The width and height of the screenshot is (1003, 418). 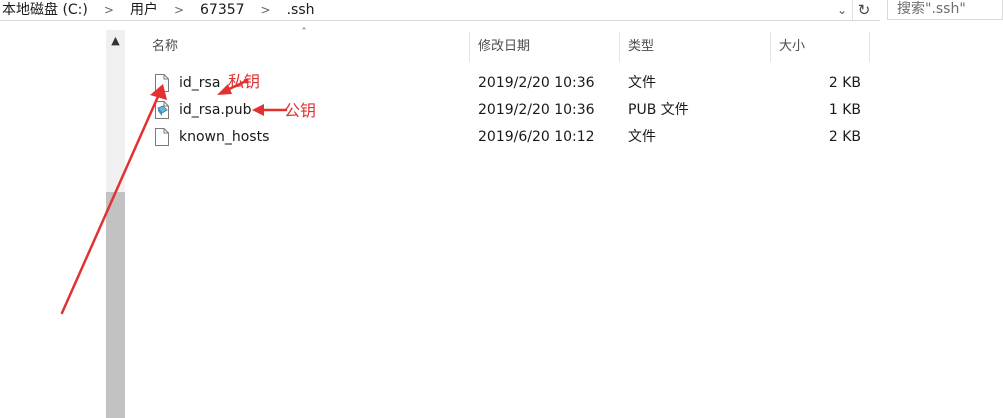 What do you see at coordinates (174, 196) in the screenshot?
I see `annotation-arrows` at bounding box center [174, 196].